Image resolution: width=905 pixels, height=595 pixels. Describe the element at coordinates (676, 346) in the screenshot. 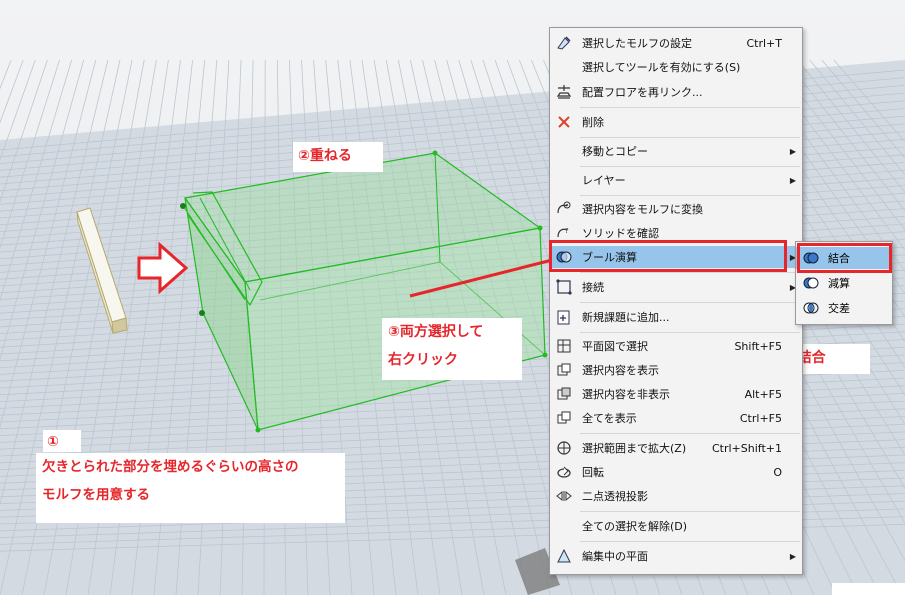

I see `menu-item-select-in-plan: 平面図で選択 Shift+F5` at that location.